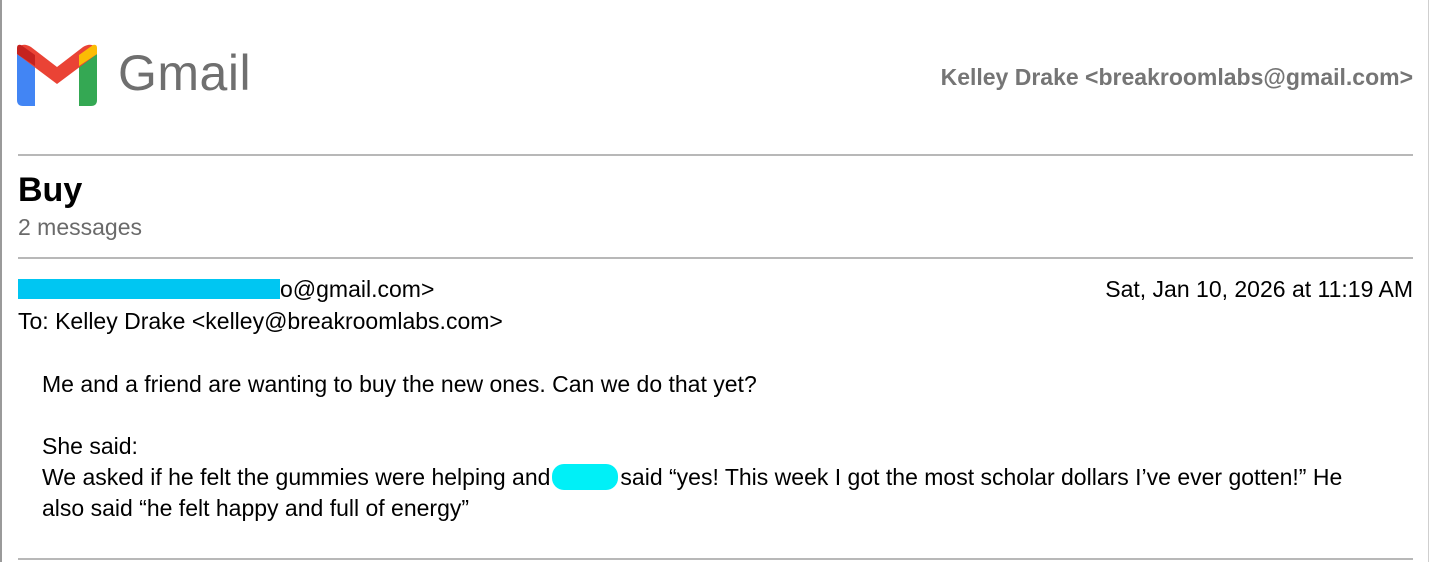 The height and width of the screenshot is (562, 1433). Describe the element at coordinates (57, 75) in the screenshot. I see `gmail-logo-icon` at that location.